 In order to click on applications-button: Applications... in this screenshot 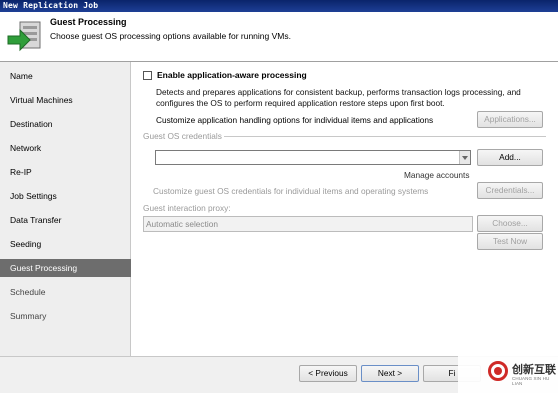, I will do `click(510, 119)`.